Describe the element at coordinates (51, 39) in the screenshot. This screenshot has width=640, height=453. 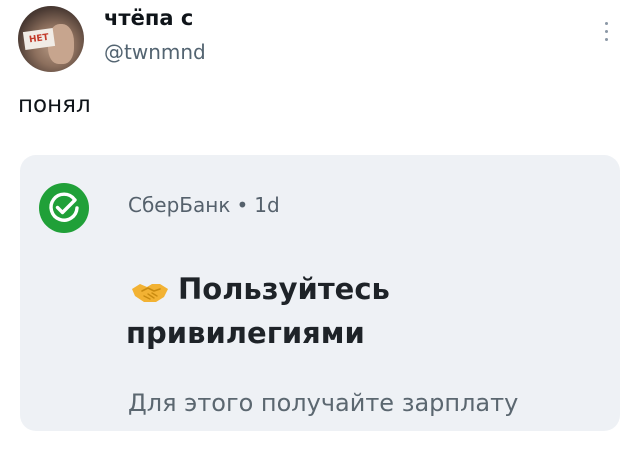
I see `avatar: НЕТ` at that location.